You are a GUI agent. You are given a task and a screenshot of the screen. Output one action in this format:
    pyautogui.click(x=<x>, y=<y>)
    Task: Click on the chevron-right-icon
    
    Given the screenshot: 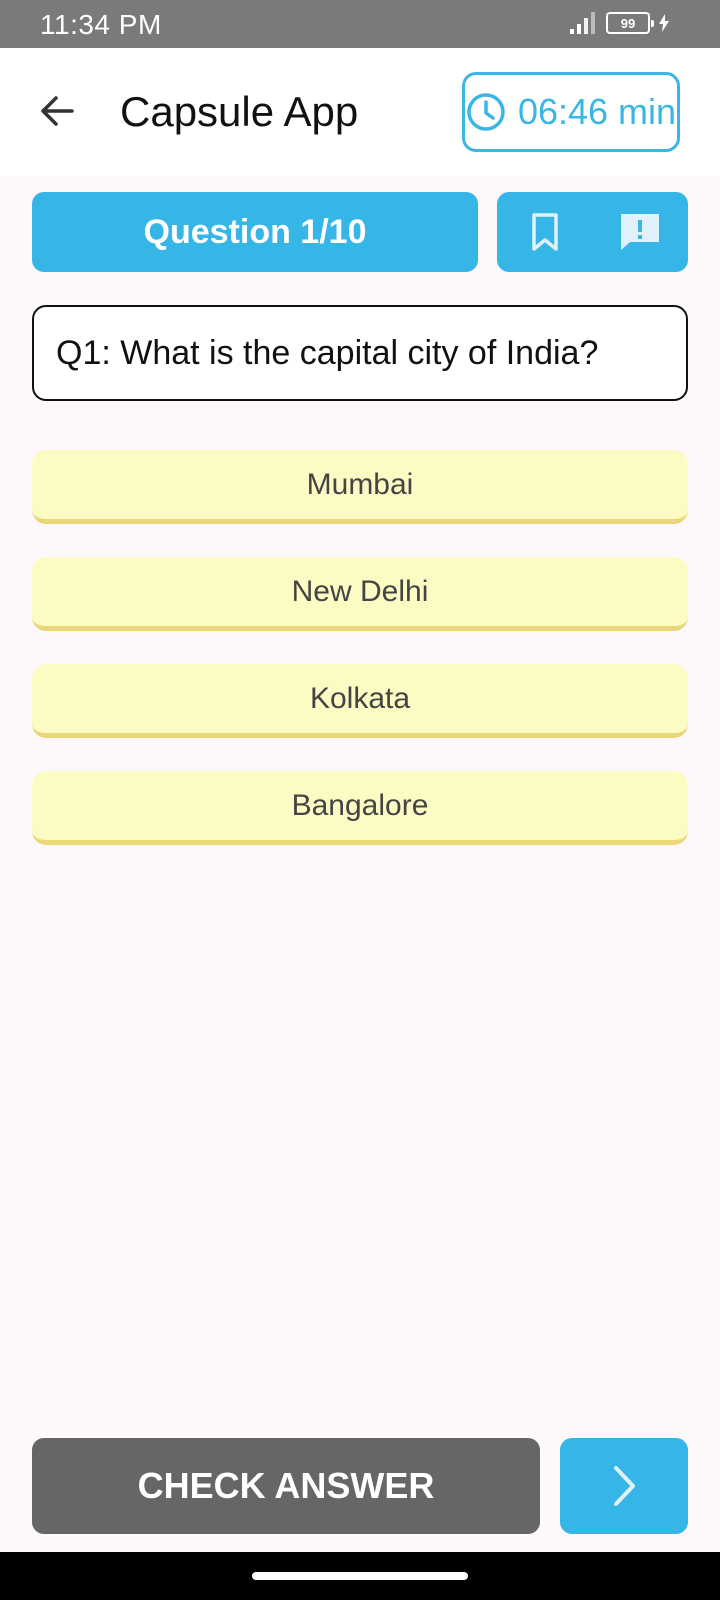 What is the action you would take?
    pyautogui.click(x=624, y=1486)
    